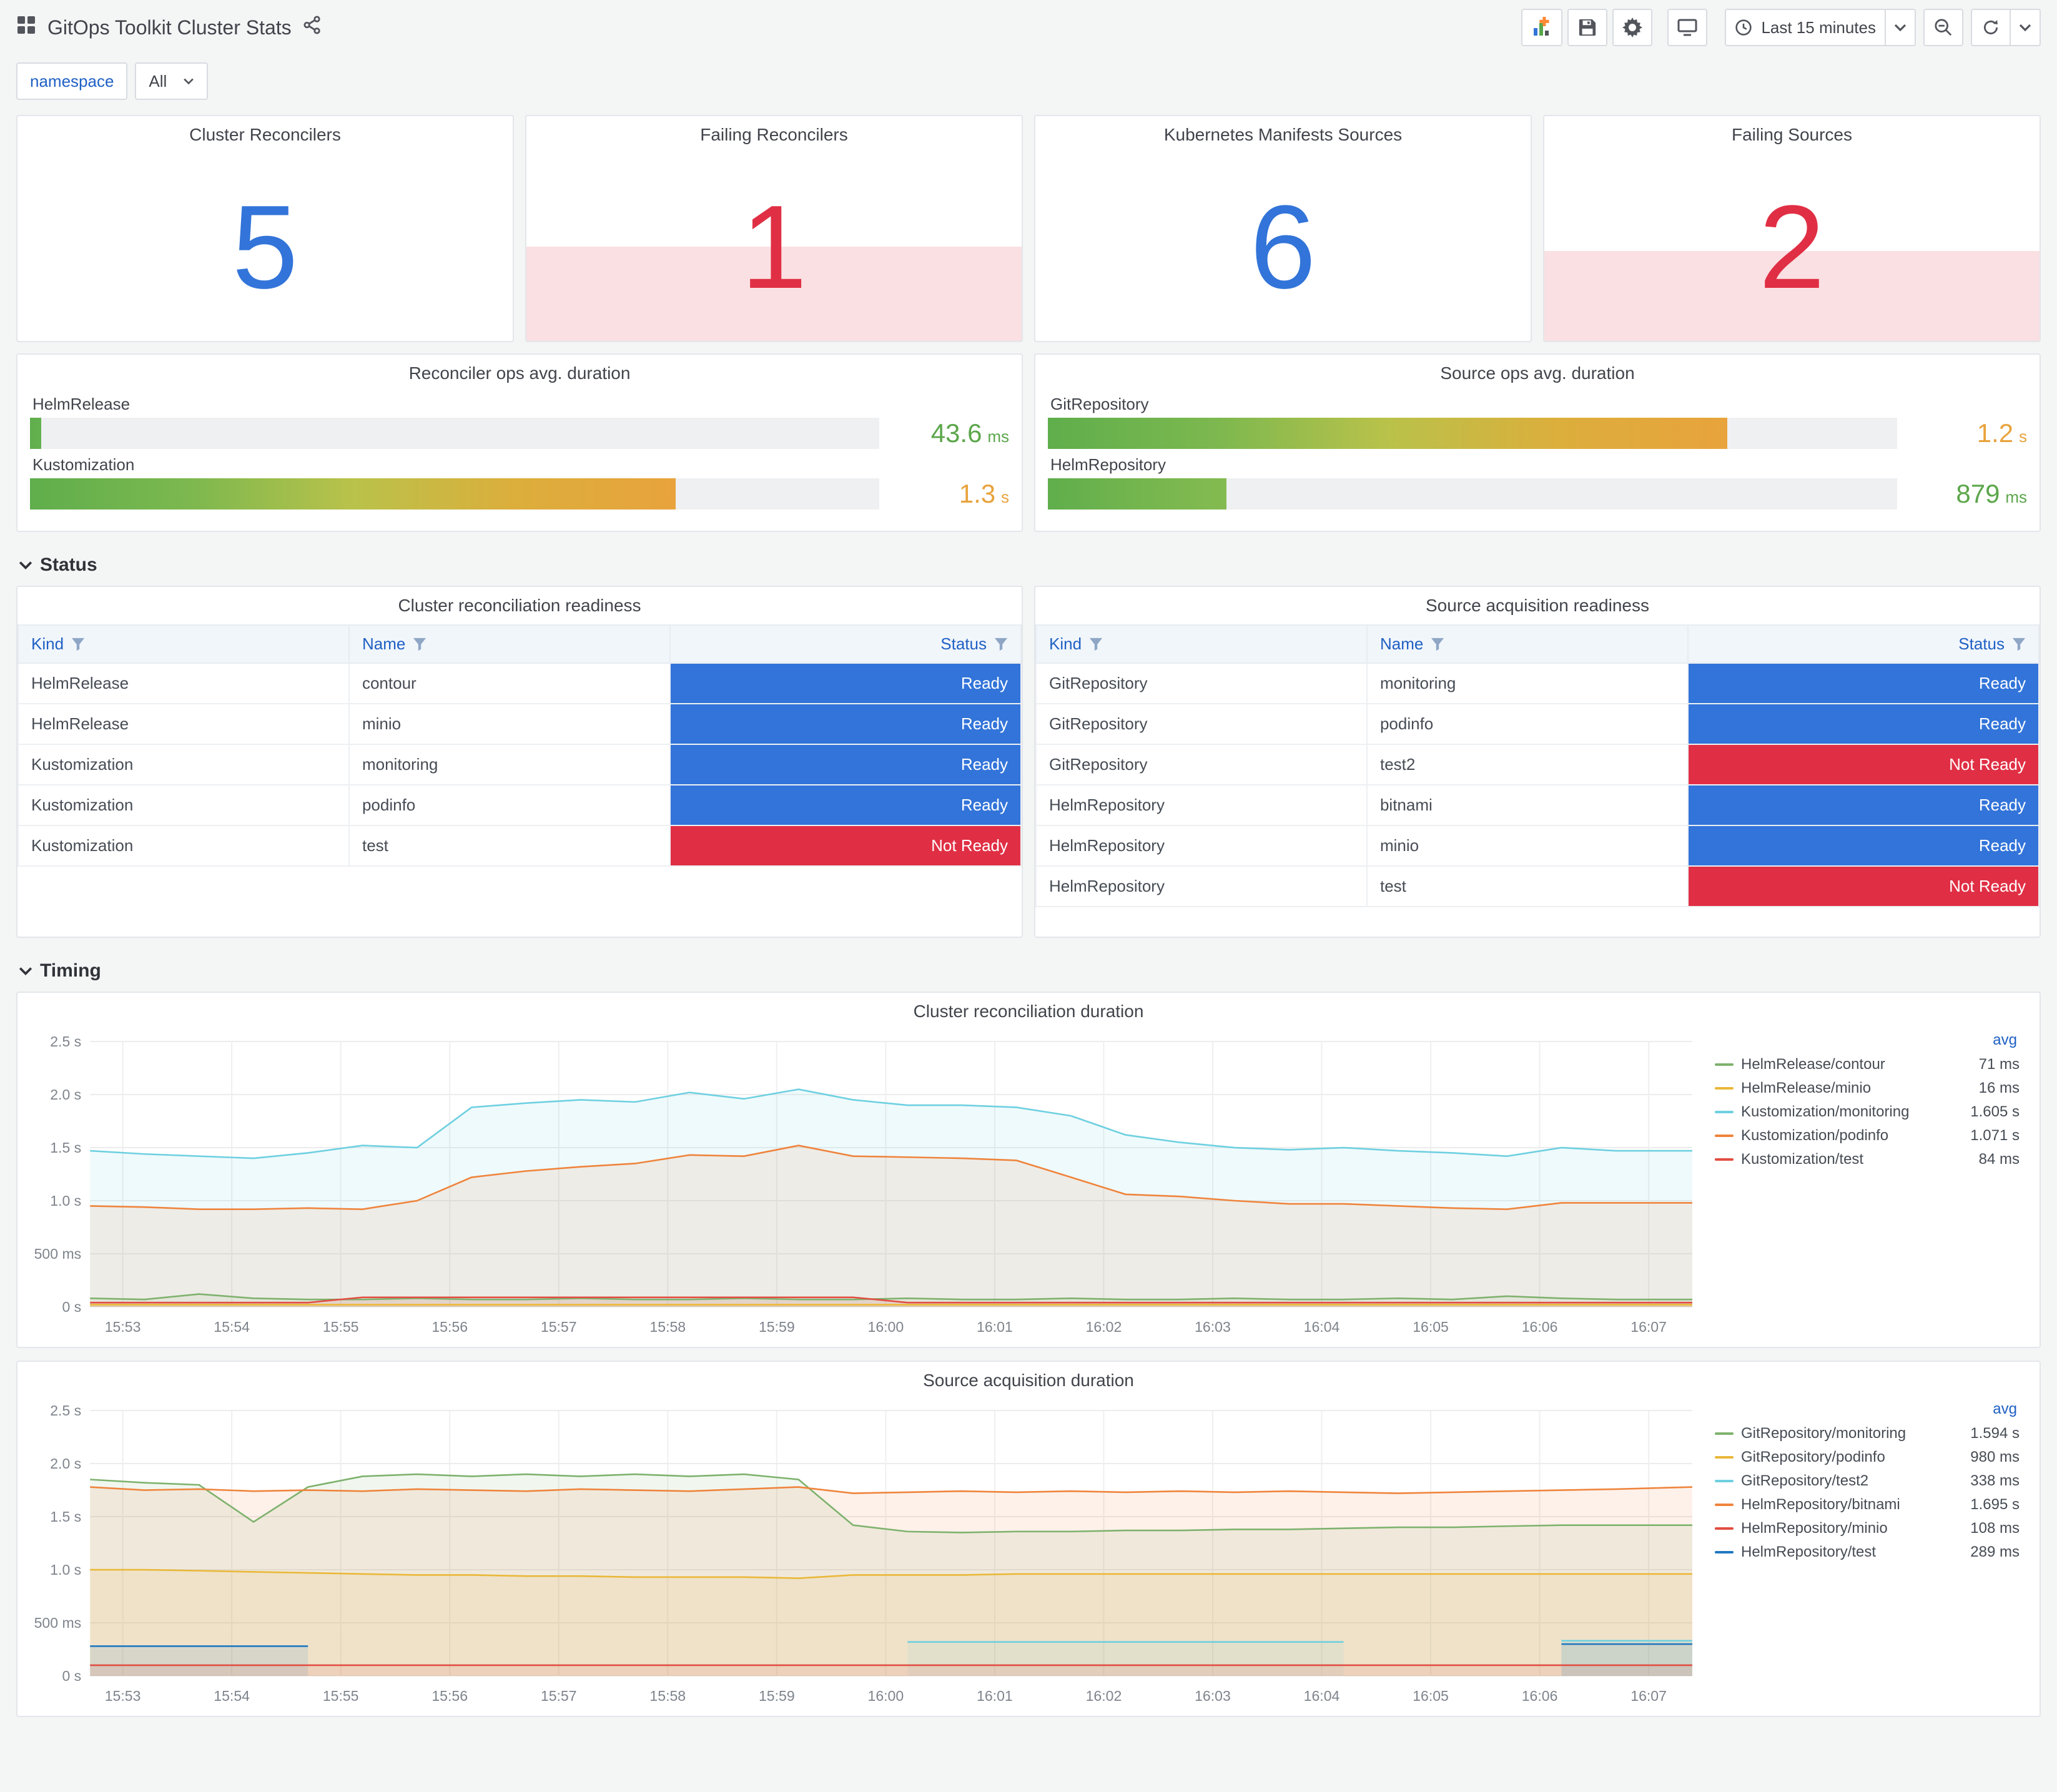 Image resolution: width=2057 pixels, height=1792 pixels. Describe the element at coordinates (455, 494) in the screenshot. I see `bar-gauge-track` at that location.